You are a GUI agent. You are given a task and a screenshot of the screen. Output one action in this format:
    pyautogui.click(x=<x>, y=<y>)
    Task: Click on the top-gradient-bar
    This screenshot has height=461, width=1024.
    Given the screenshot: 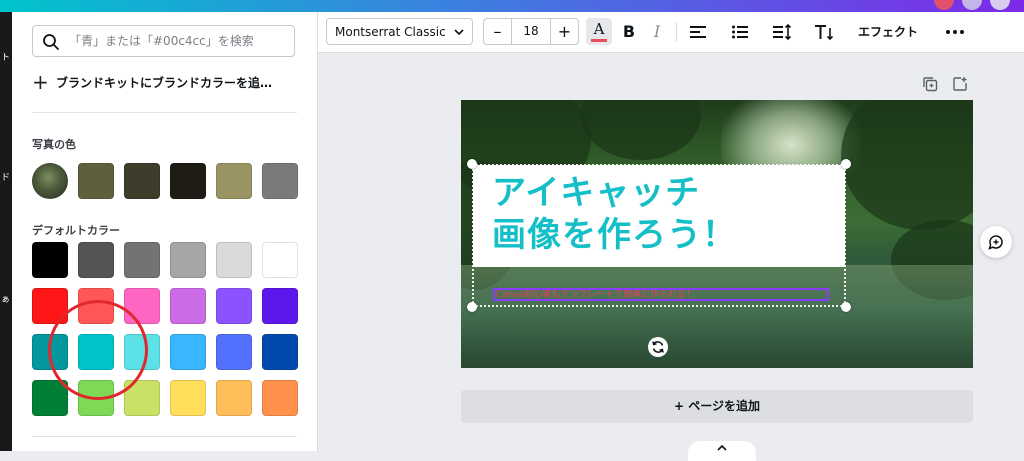 What is the action you would take?
    pyautogui.click(x=512, y=6)
    